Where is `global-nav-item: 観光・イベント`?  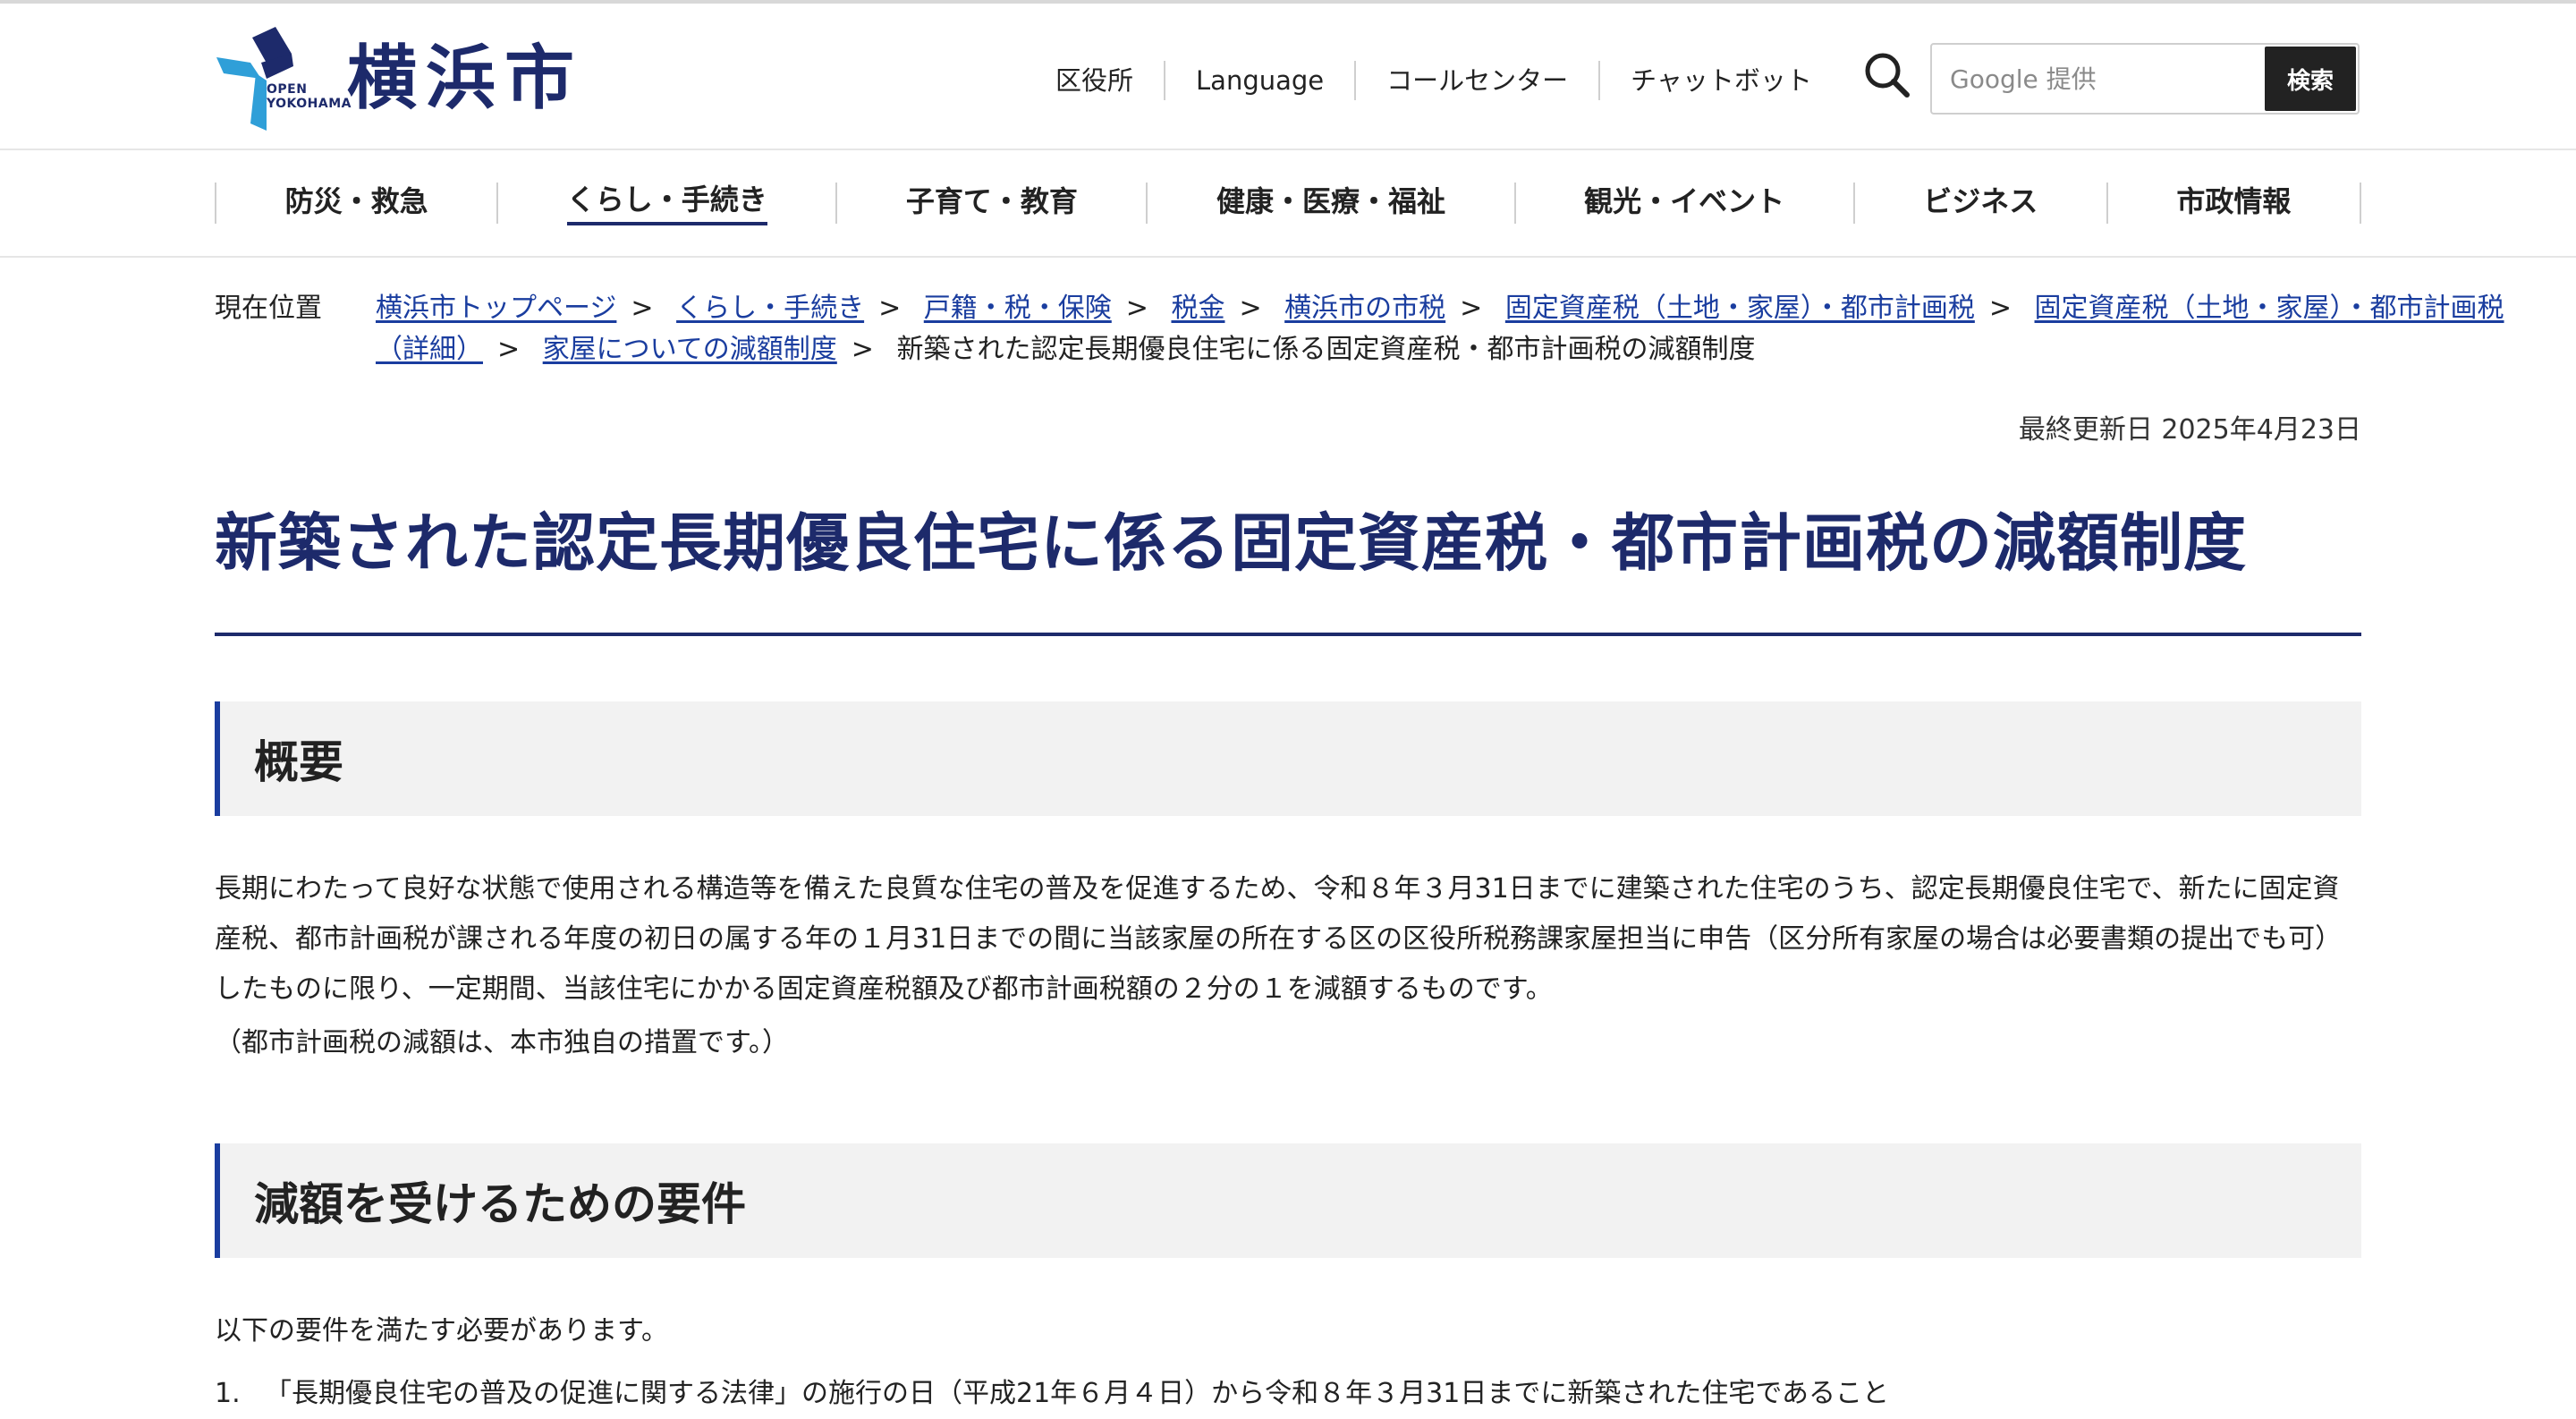 global-nav-item: 観光・イベント is located at coordinates (1683, 203).